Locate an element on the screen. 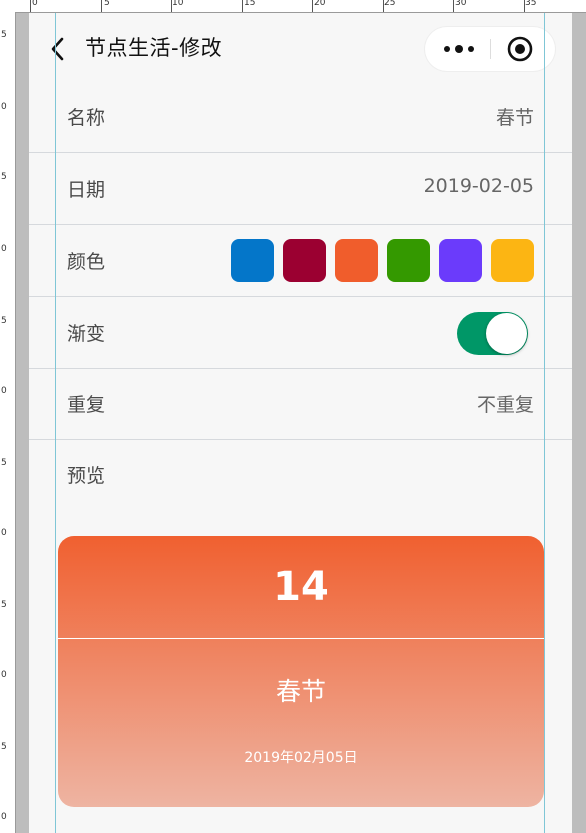  color-swatch-crimson is located at coordinates (304, 260).